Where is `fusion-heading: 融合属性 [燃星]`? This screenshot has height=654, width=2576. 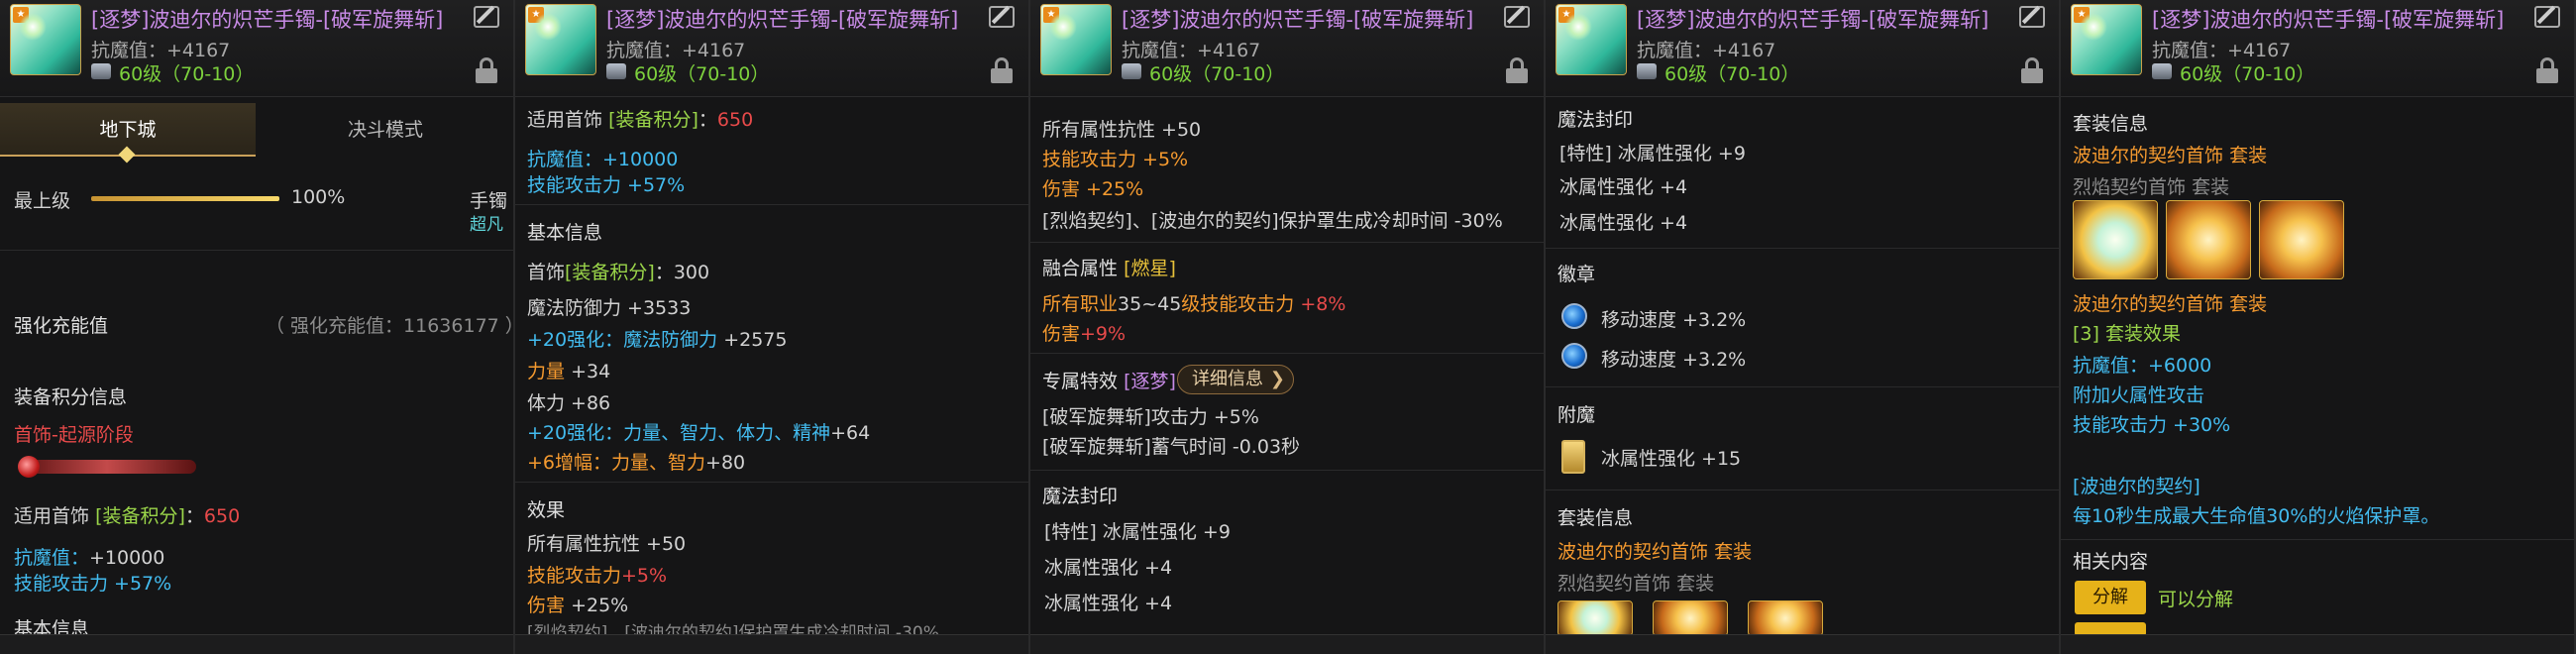 fusion-heading: 融合属性 [燃星] is located at coordinates (1109, 268).